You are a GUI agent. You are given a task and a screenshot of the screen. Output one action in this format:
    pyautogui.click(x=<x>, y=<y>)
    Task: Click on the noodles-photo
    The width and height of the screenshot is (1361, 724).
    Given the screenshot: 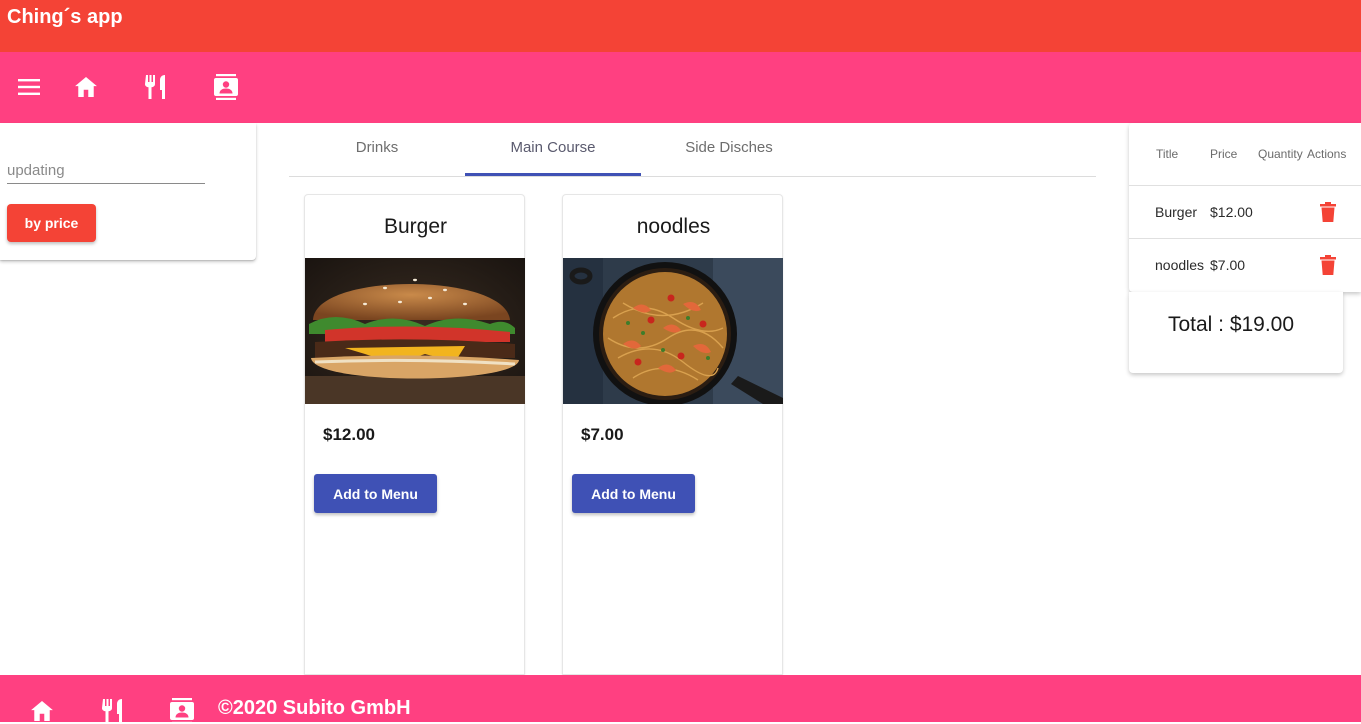 What is the action you would take?
    pyautogui.click(x=673, y=331)
    